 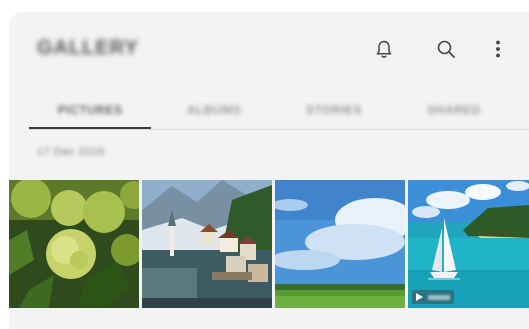 I want to click on tab-label: STORIES, so click(x=334, y=110).